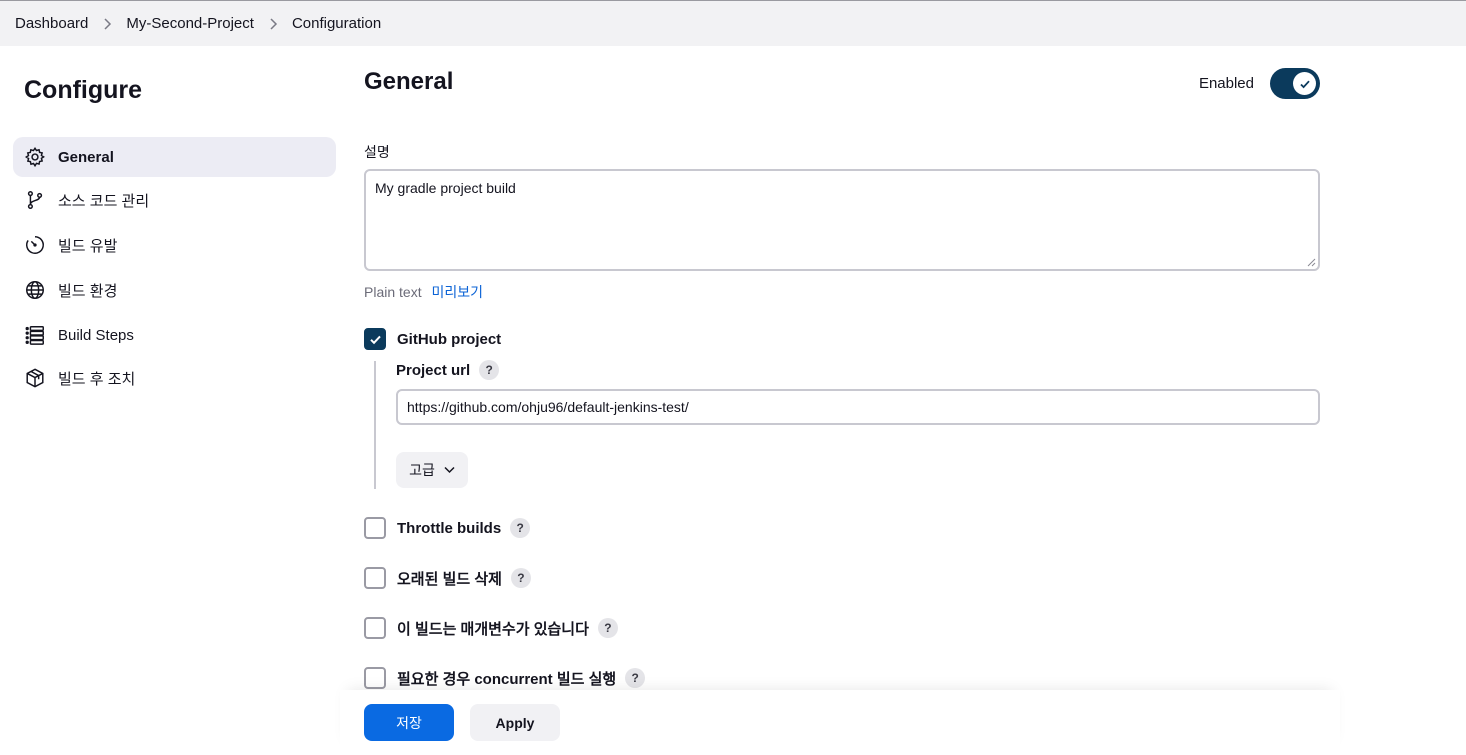 The width and height of the screenshot is (1466, 755). Describe the element at coordinates (174, 335) in the screenshot. I see `sidebar-item-build-steps: Build Steps` at that location.